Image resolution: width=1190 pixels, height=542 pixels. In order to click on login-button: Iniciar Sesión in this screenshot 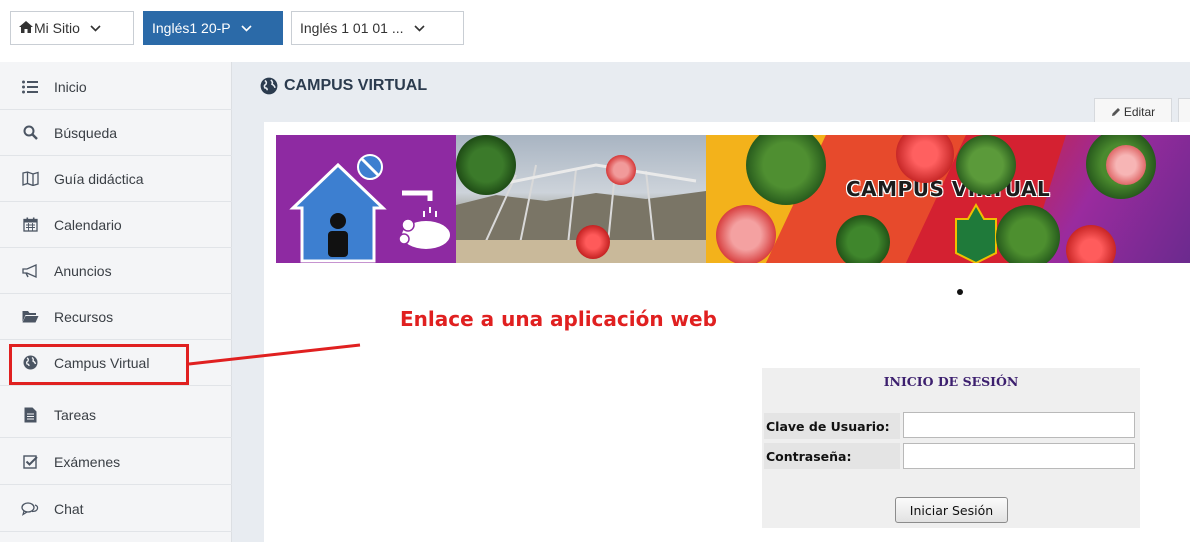, I will do `click(951, 510)`.